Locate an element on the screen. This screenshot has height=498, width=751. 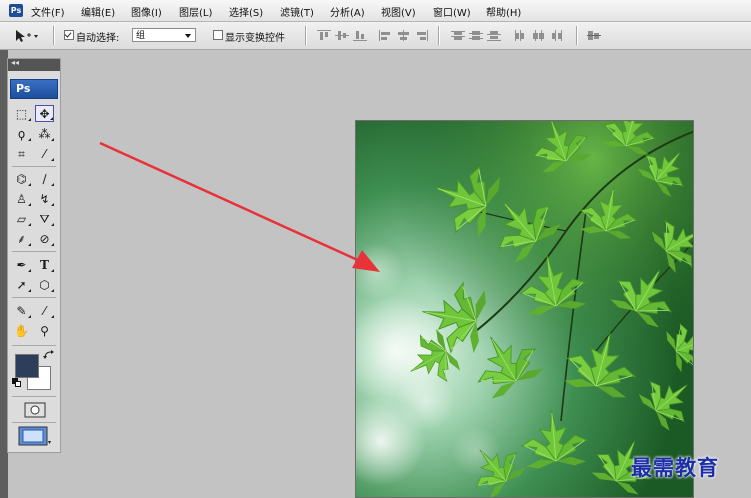
annotation-arrow is located at coordinates (239, 206).